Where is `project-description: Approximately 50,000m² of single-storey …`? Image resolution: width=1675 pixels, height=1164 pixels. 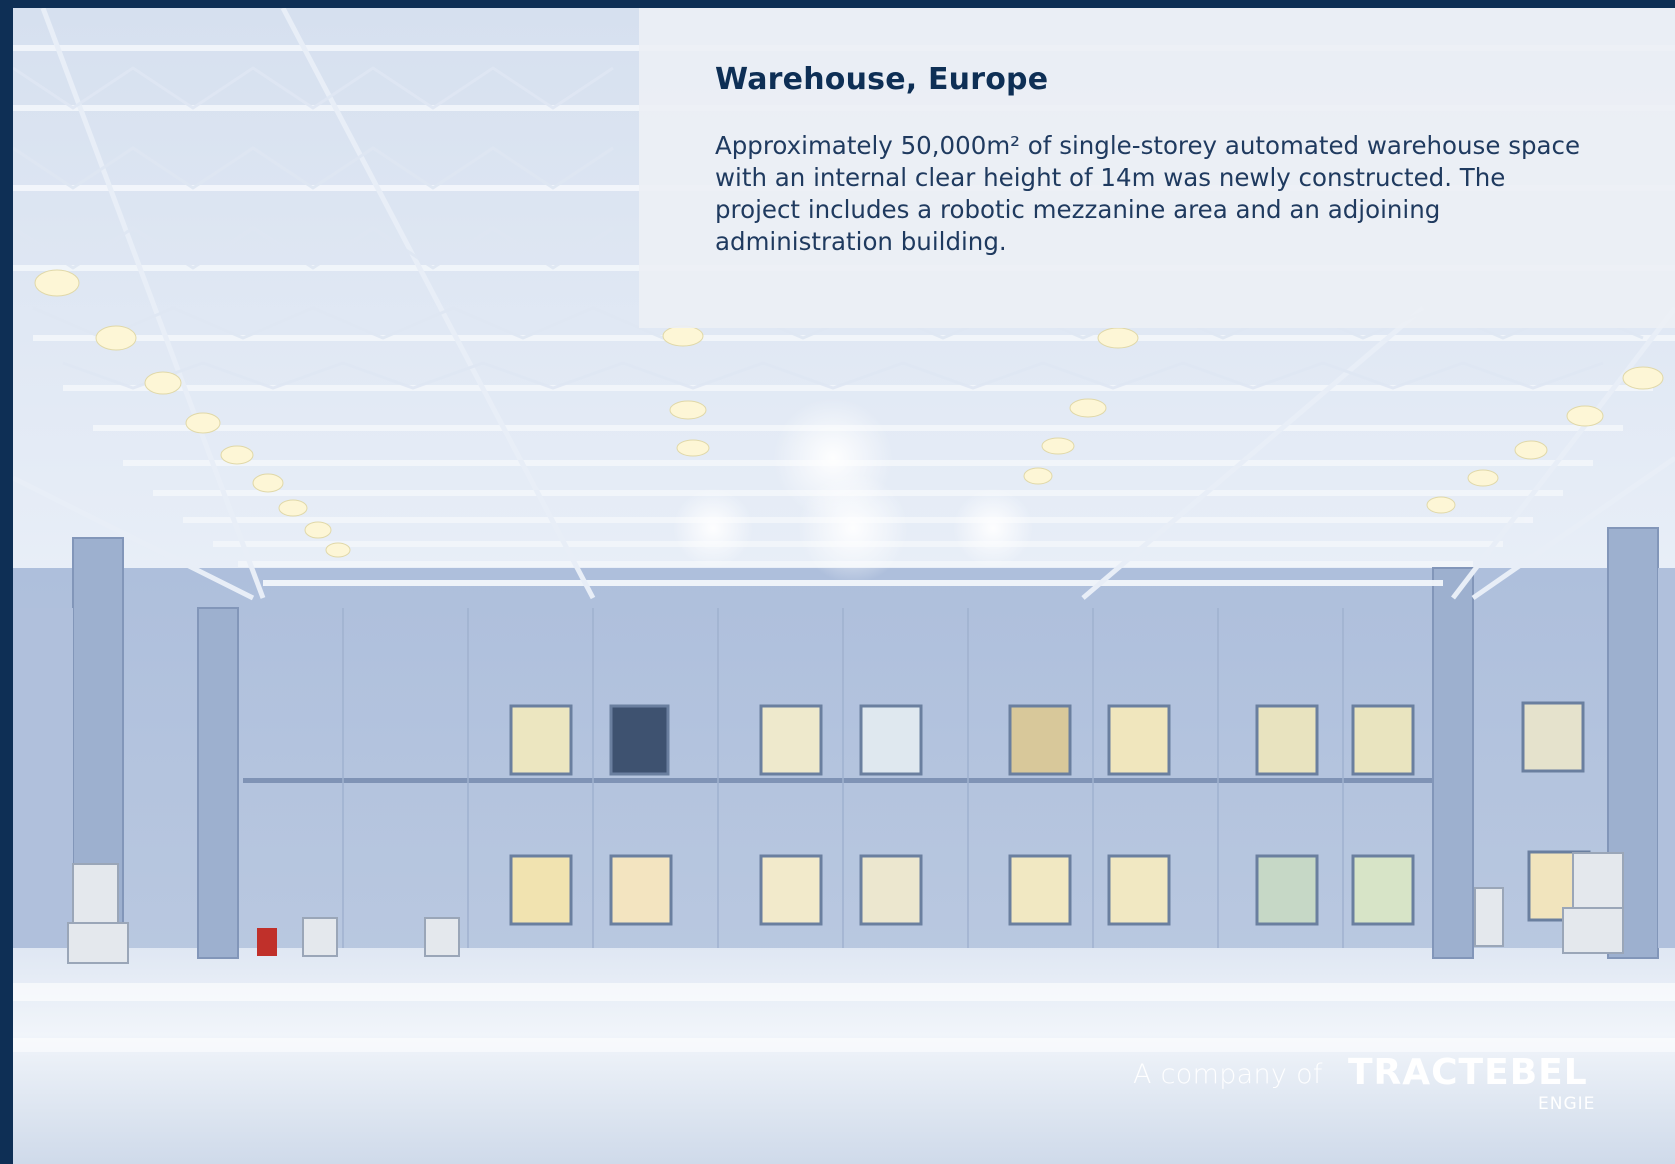 project-description: Approximately 50,000m² of single-storey … is located at coordinates (1148, 193).